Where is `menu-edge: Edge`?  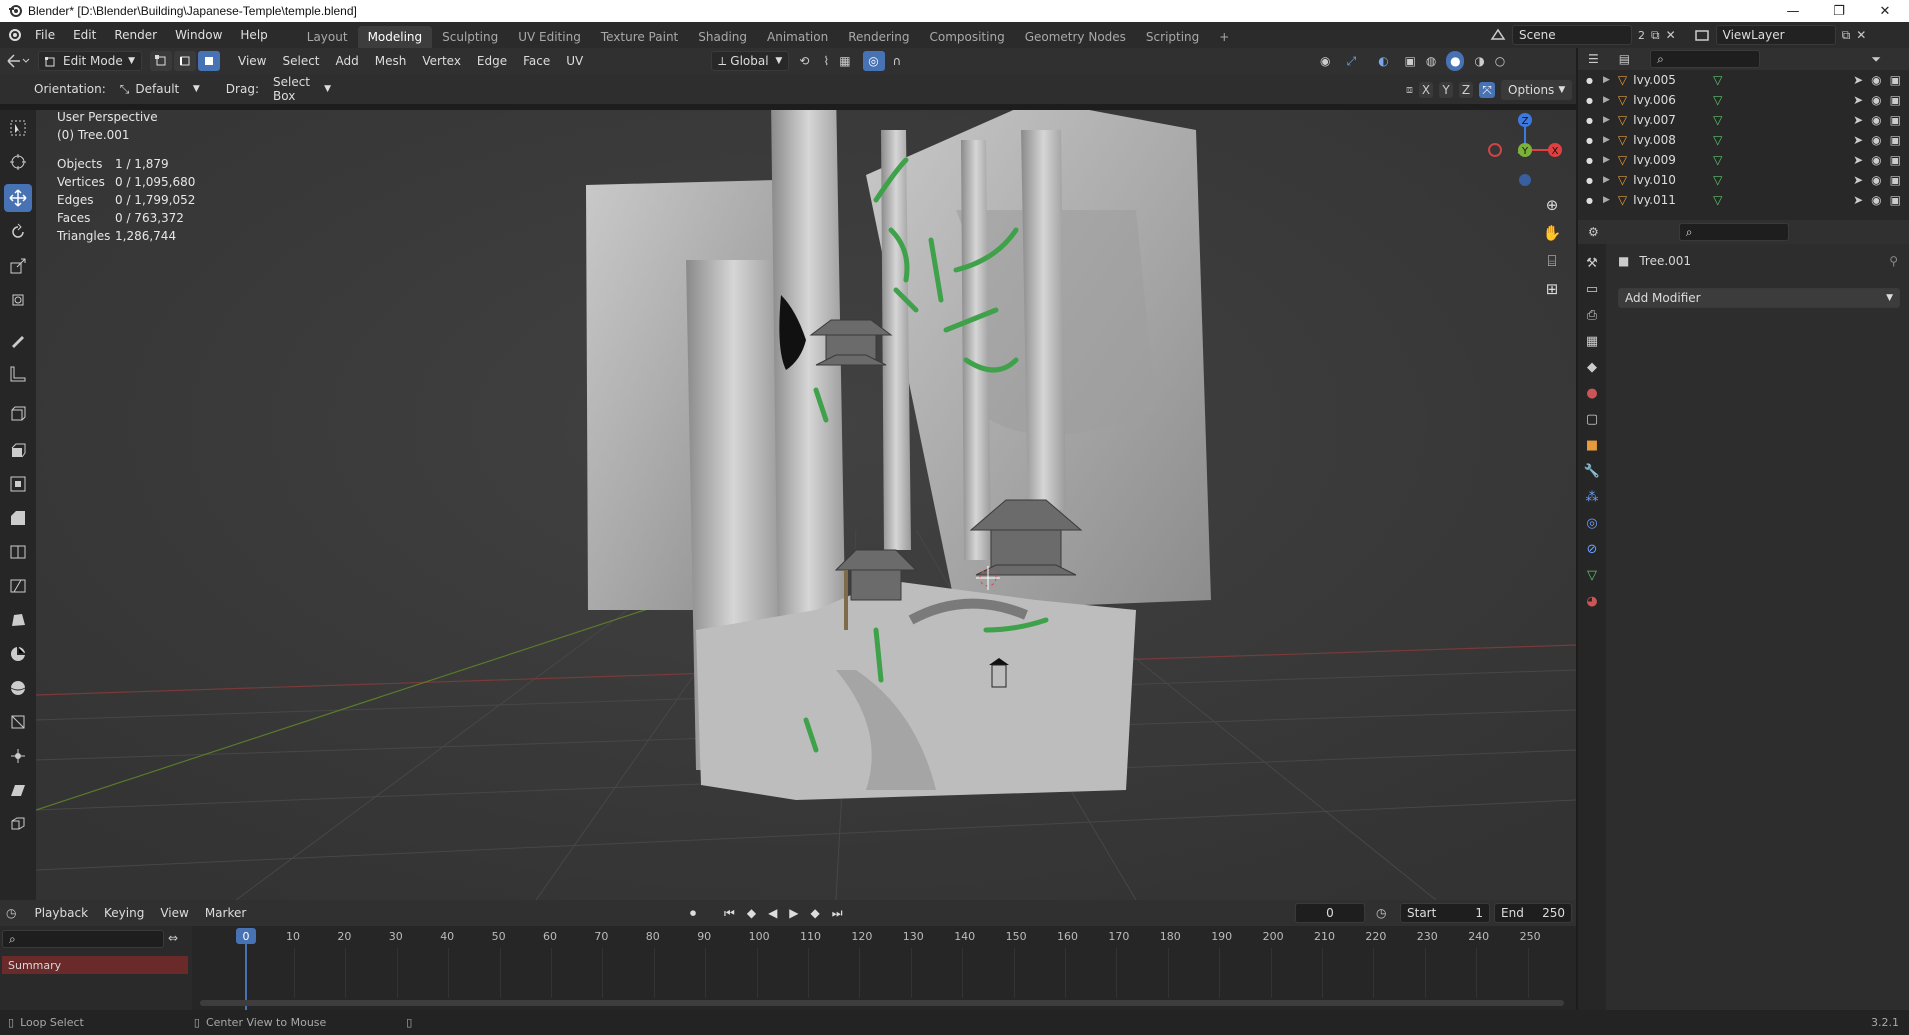 menu-edge: Edge is located at coordinates (492, 61).